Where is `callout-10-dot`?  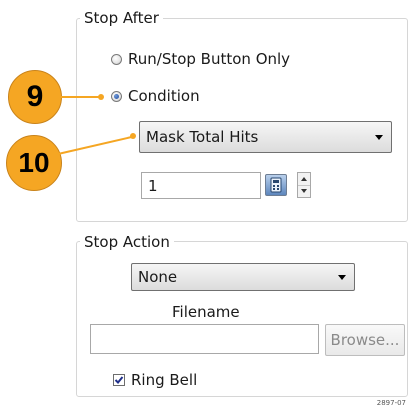
callout-10-dot is located at coordinates (133, 136).